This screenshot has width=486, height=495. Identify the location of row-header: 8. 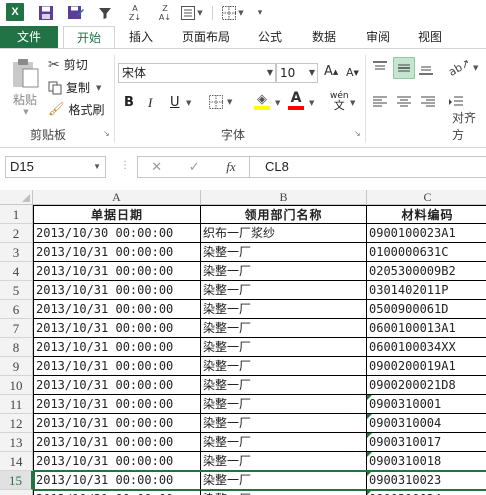
(16, 347).